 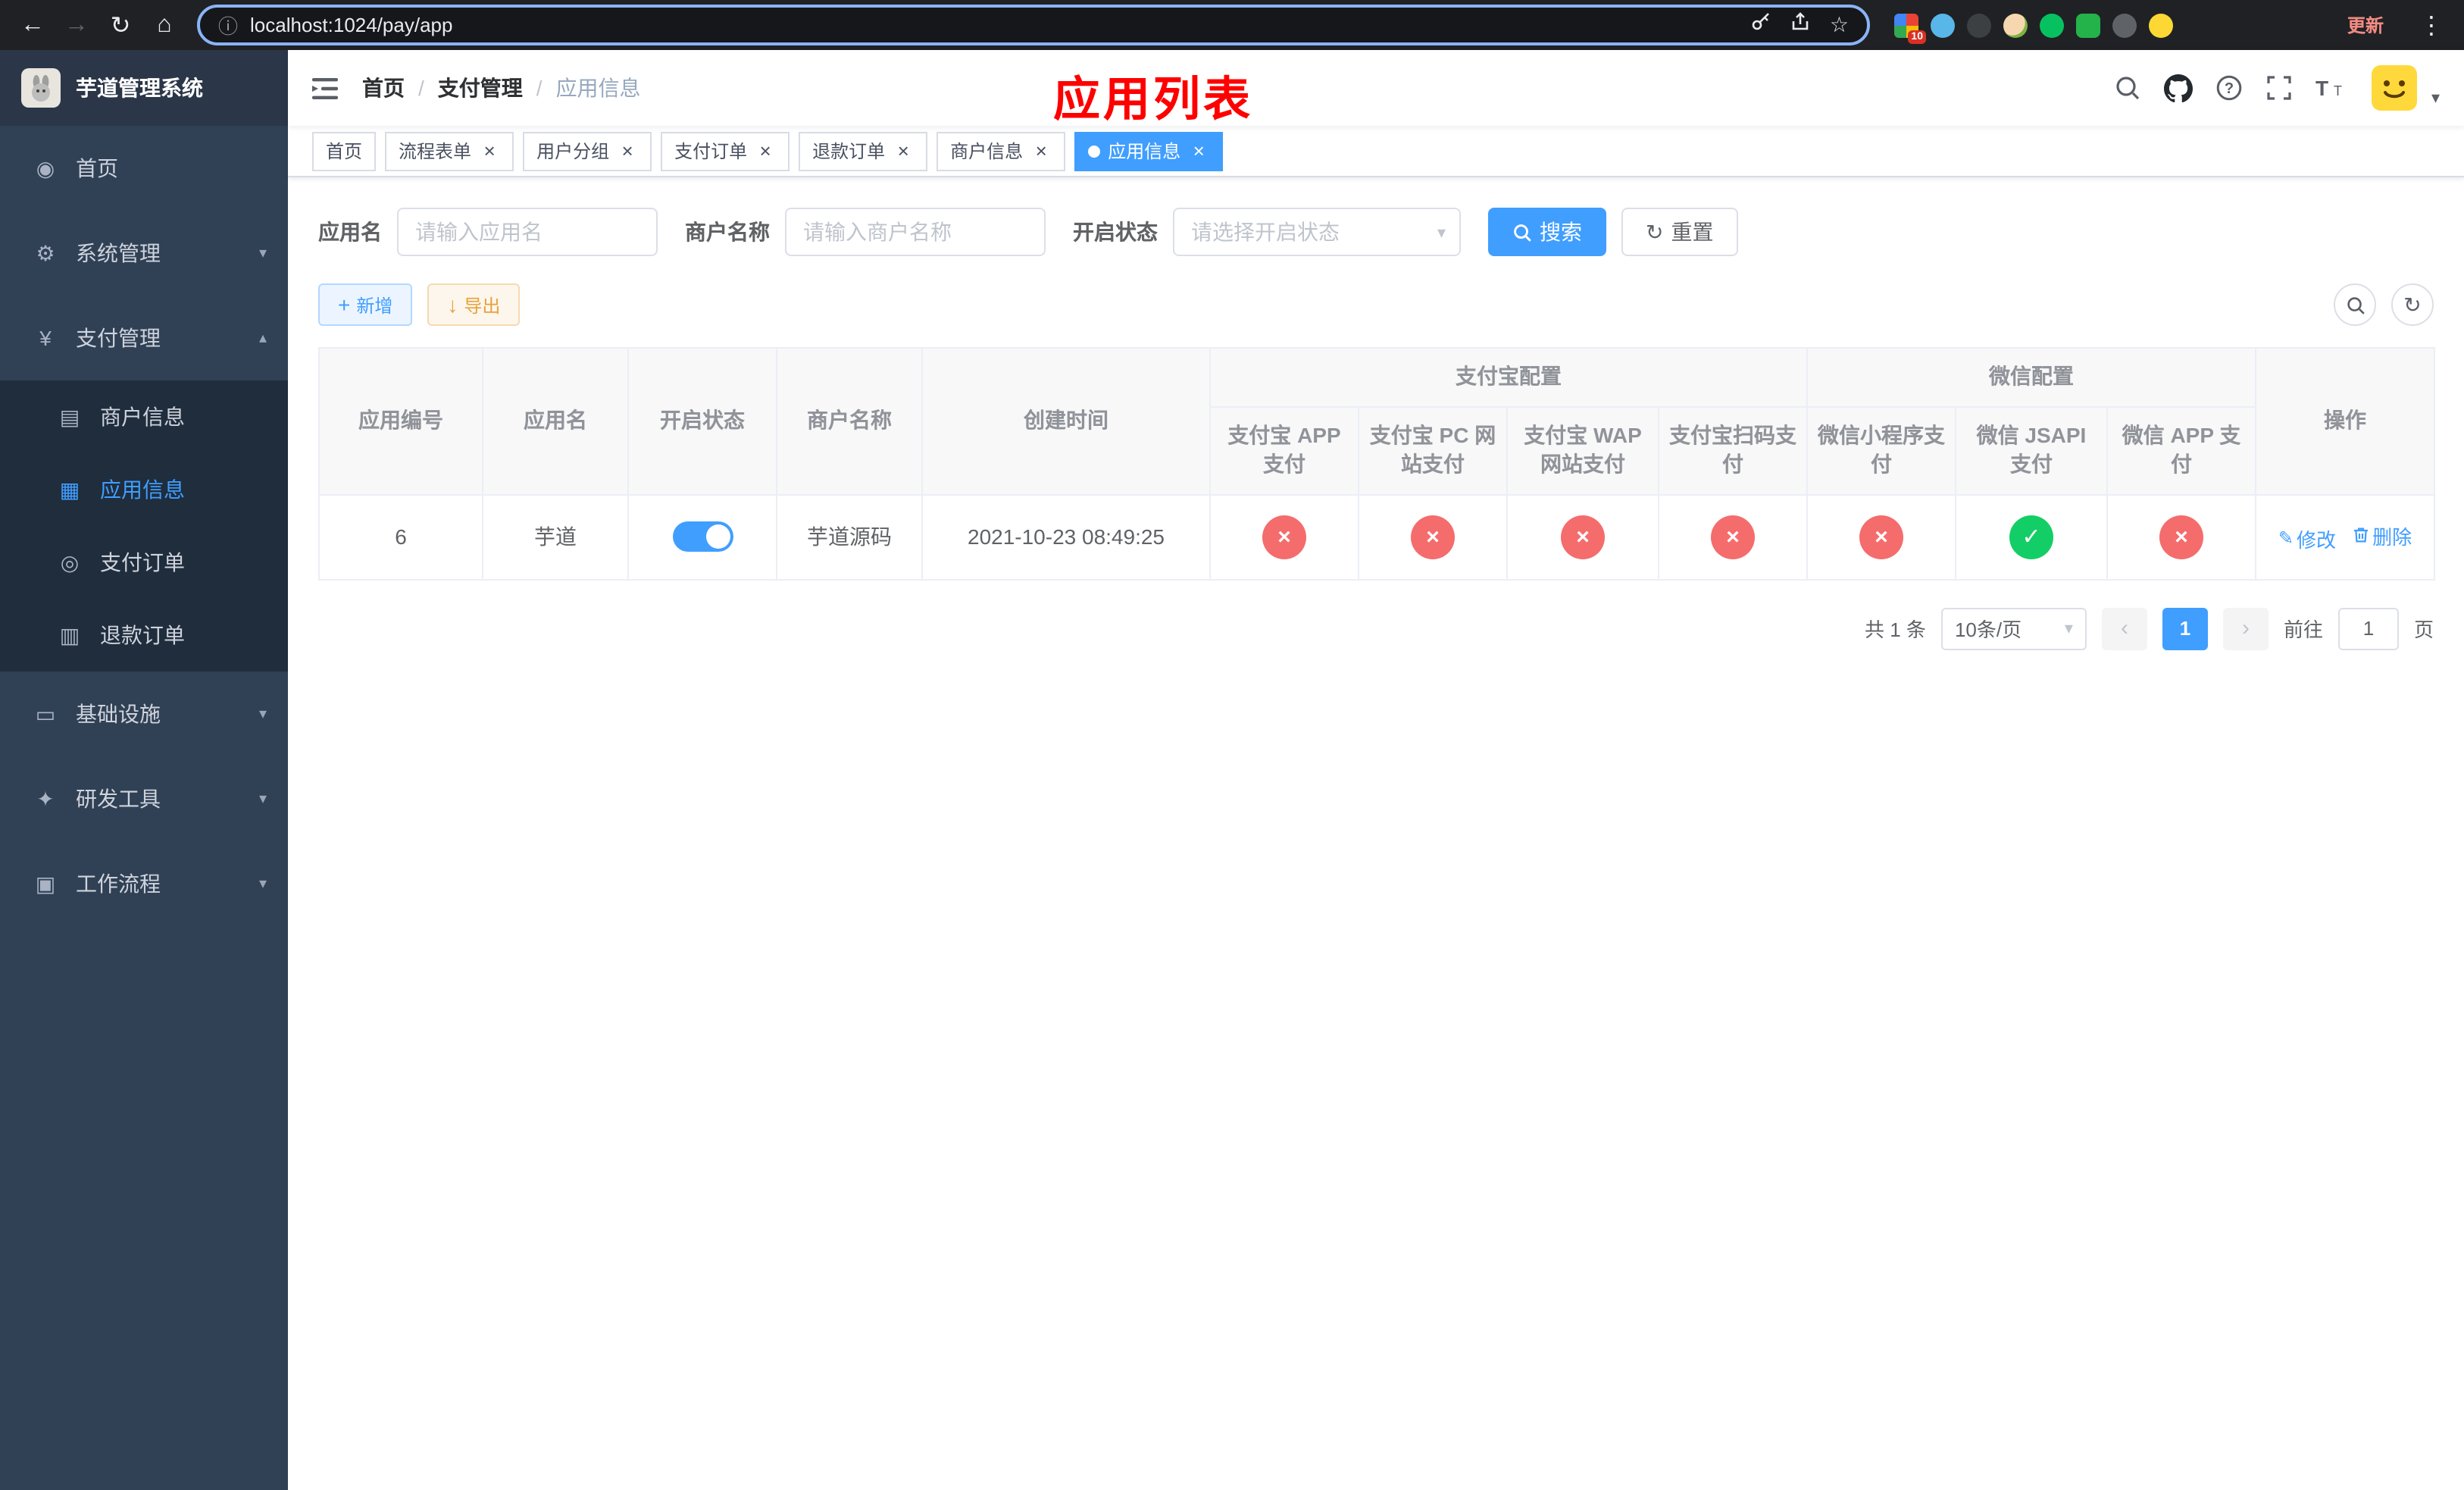 I want to click on next-page-button: ›, so click(x=2245, y=628).